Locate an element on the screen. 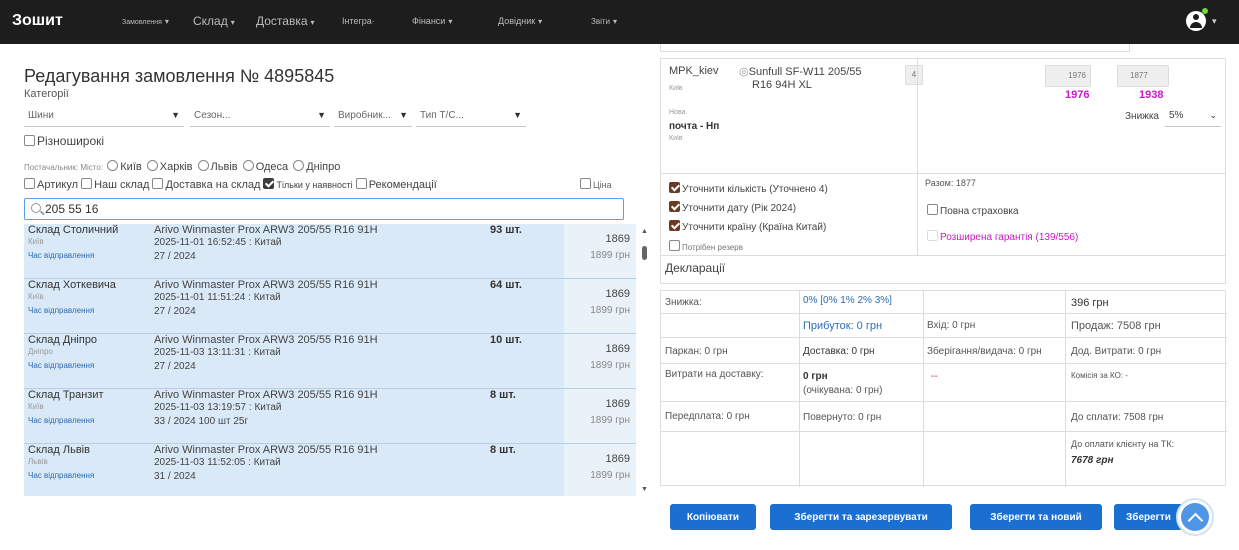 The height and width of the screenshot is (550, 1239). nav-reports: Звіти ▾ is located at coordinates (604, 21).